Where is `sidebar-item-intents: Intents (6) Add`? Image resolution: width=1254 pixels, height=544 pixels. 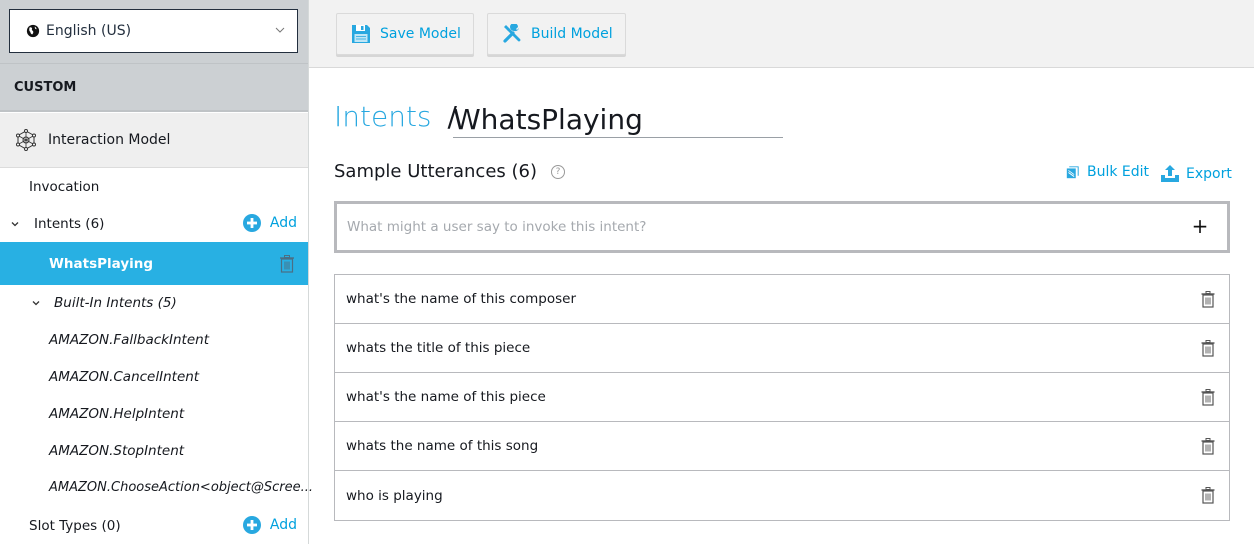 sidebar-item-intents: Intents (6) Add is located at coordinates (154, 223).